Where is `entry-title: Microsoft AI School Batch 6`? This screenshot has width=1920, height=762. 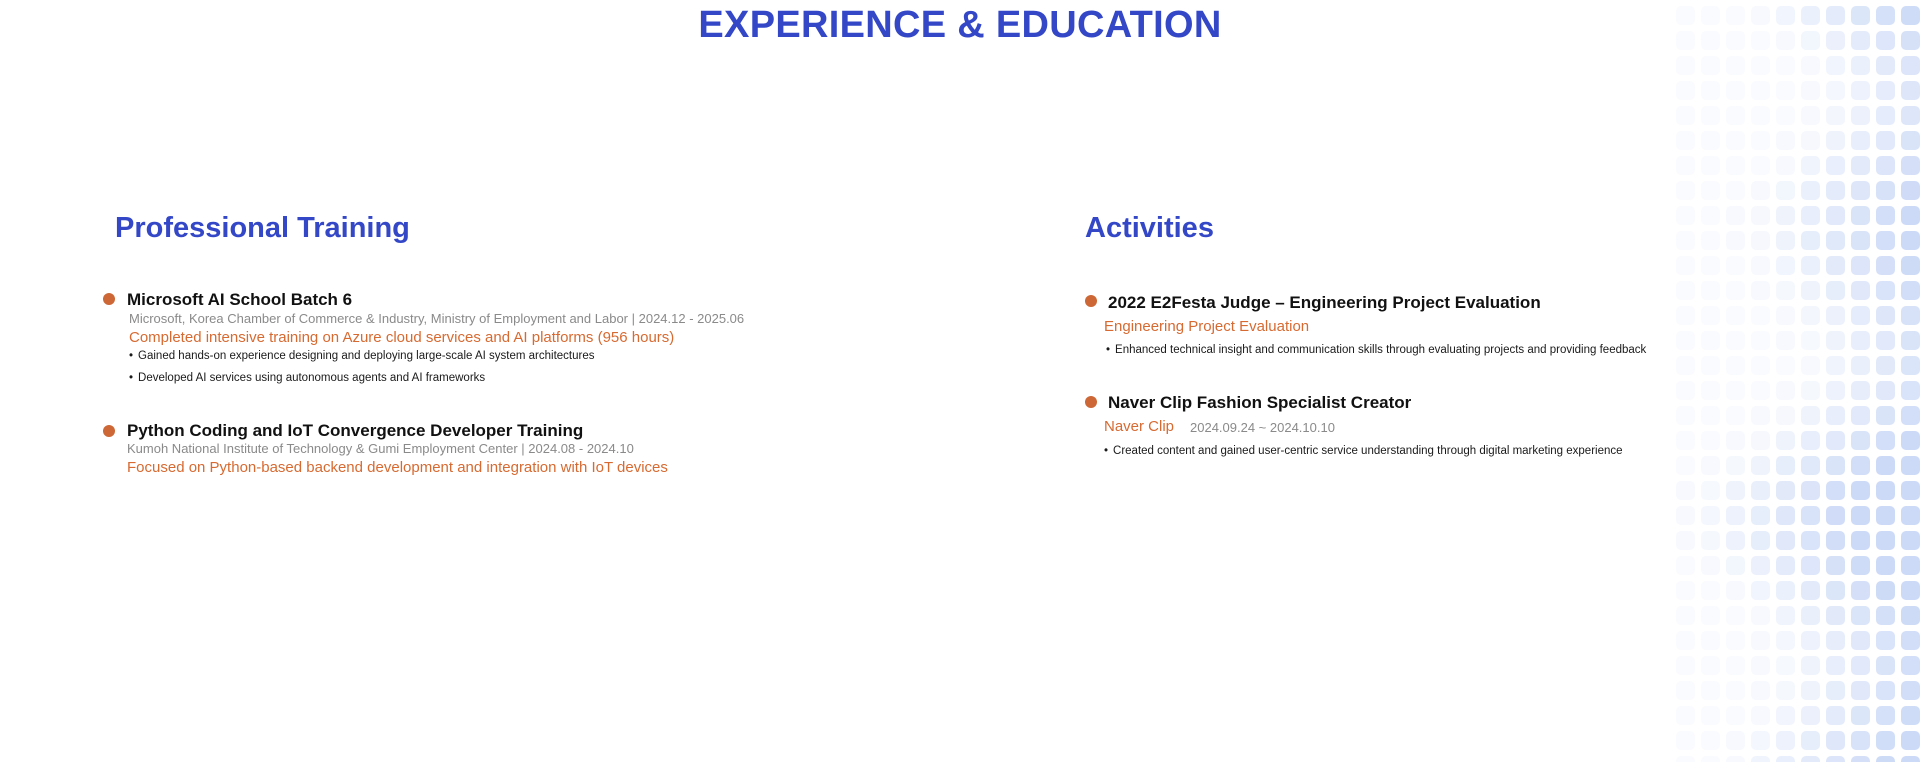
entry-title: Microsoft AI School Batch 6 is located at coordinates (240, 299).